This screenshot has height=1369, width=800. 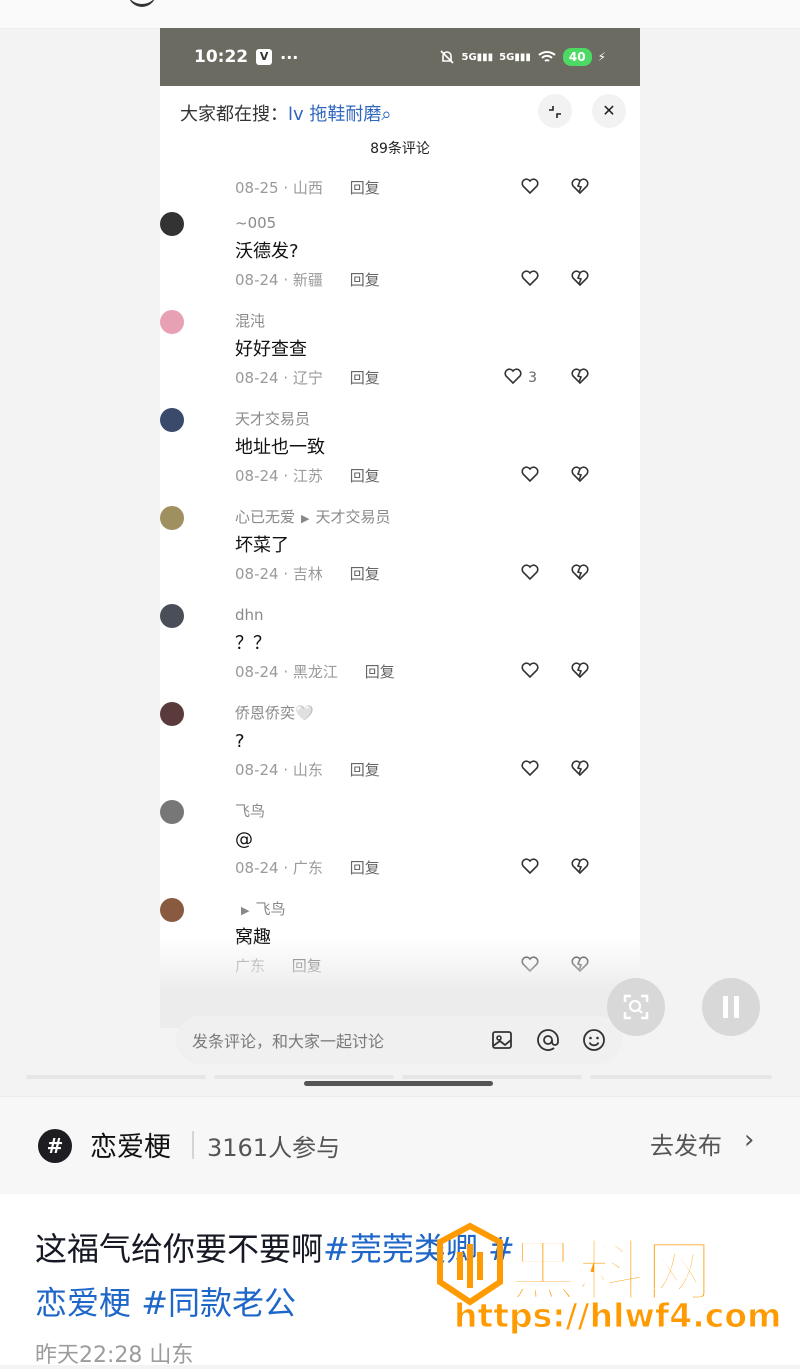 What do you see at coordinates (609, 1282) in the screenshot?
I see `watermark: 黑料网 https://hlwf4.com` at bounding box center [609, 1282].